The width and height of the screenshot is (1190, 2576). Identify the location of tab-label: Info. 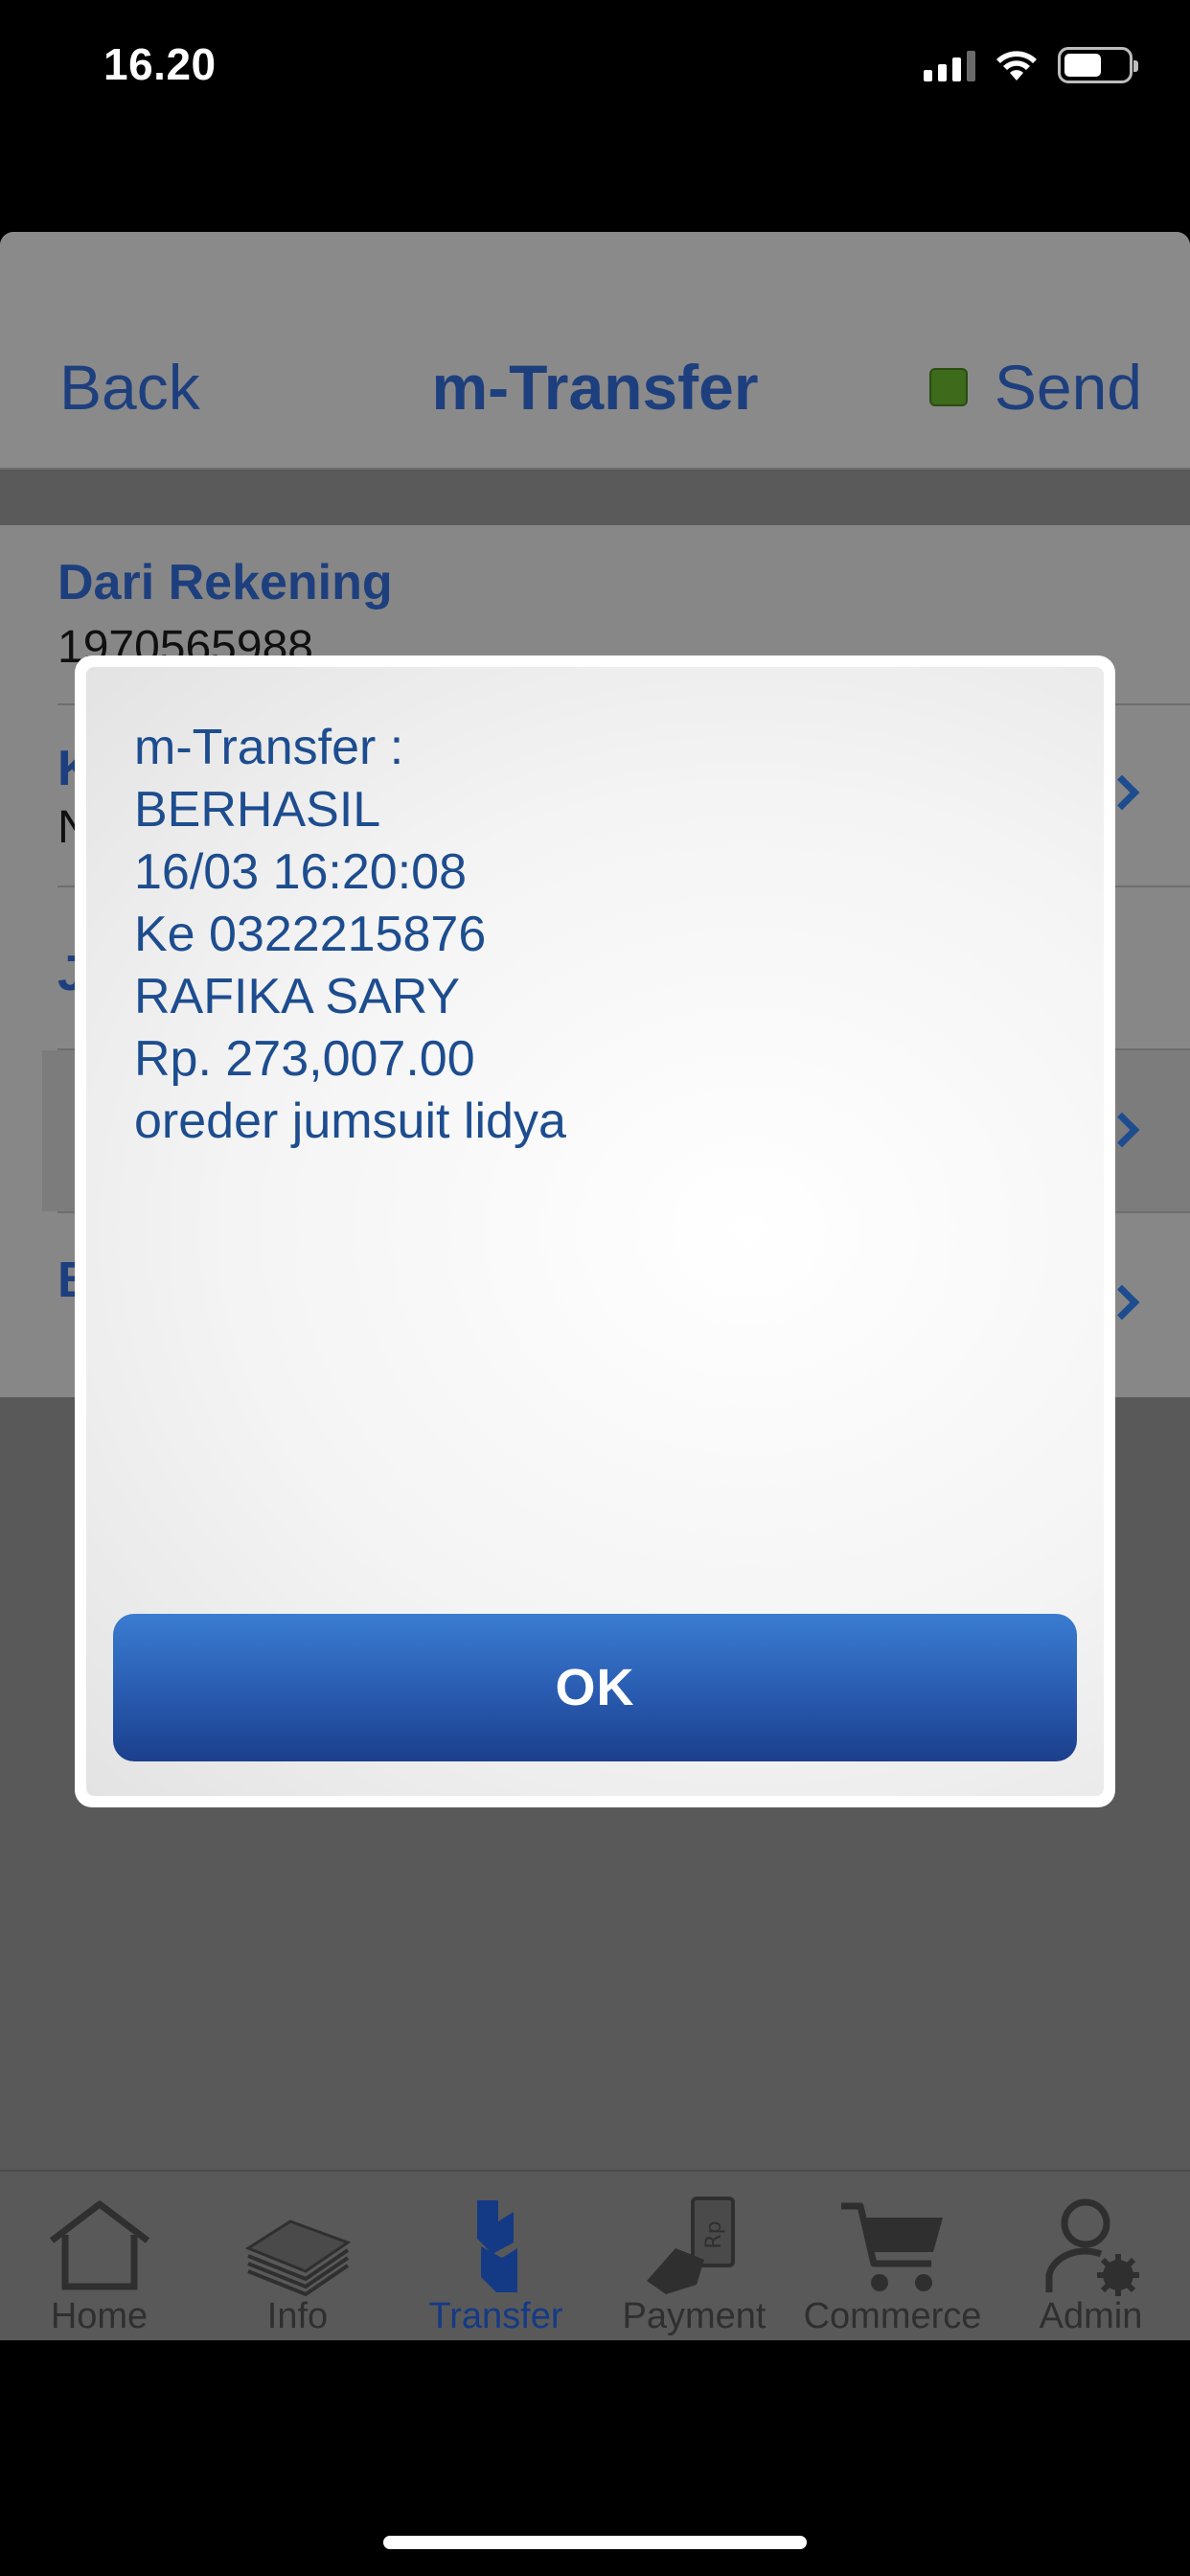
(297, 2316).